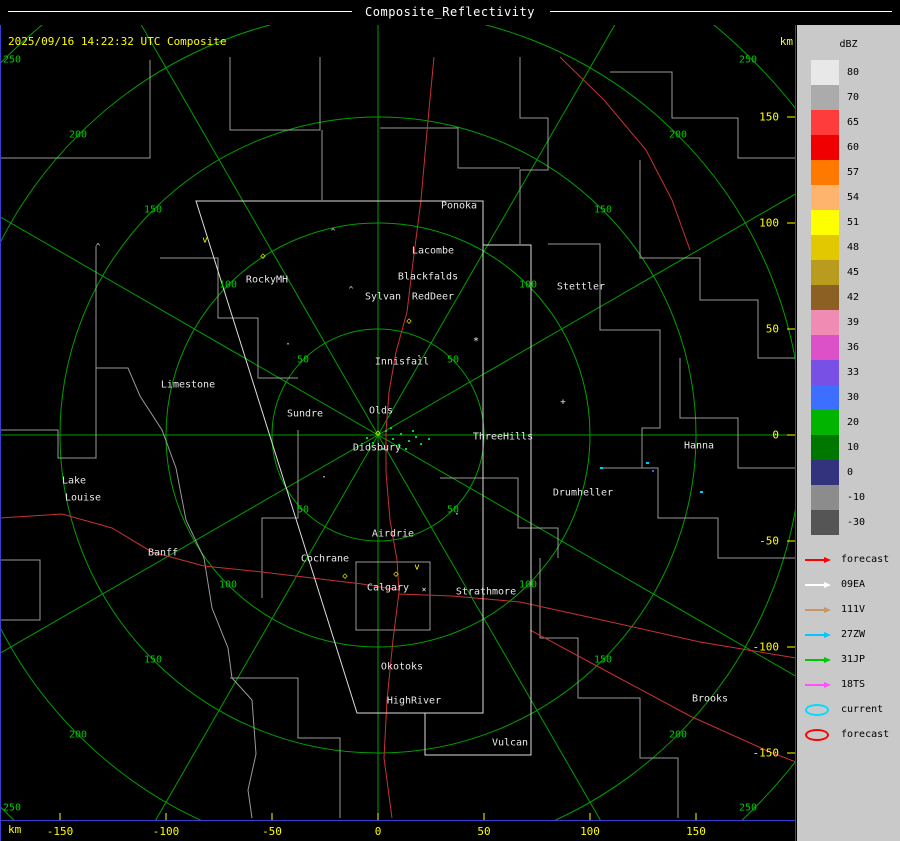 The width and height of the screenshot is (900, 841). What do you see at coordinates (853, 122) in the screenshot?
I see `colorbar-value: 65` at bounding box center [853, 122].